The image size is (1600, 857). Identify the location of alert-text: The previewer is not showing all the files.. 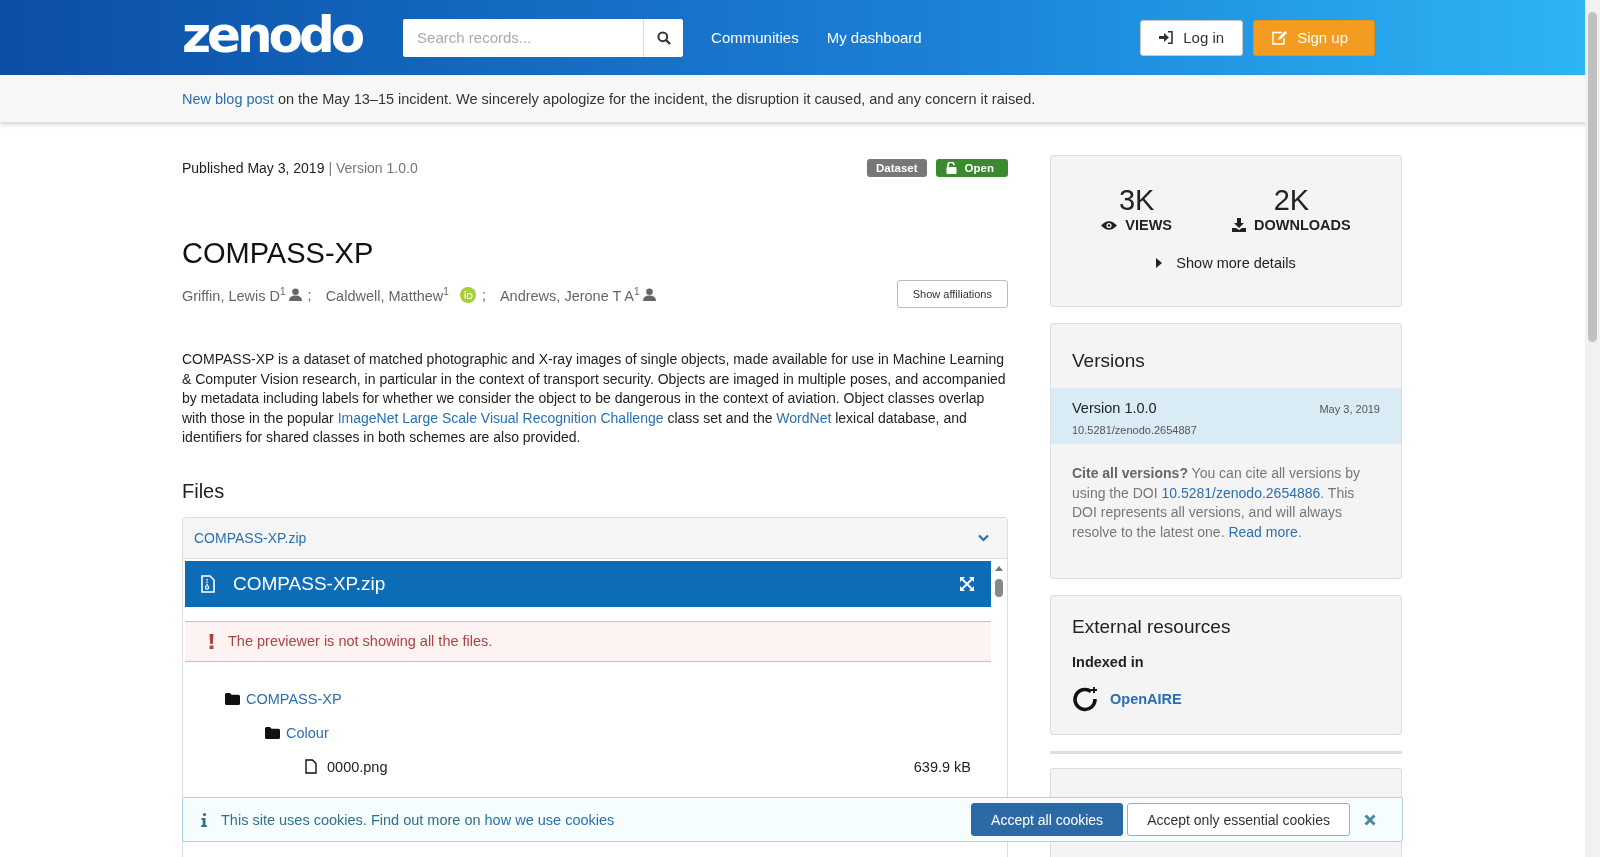
(360, 641).